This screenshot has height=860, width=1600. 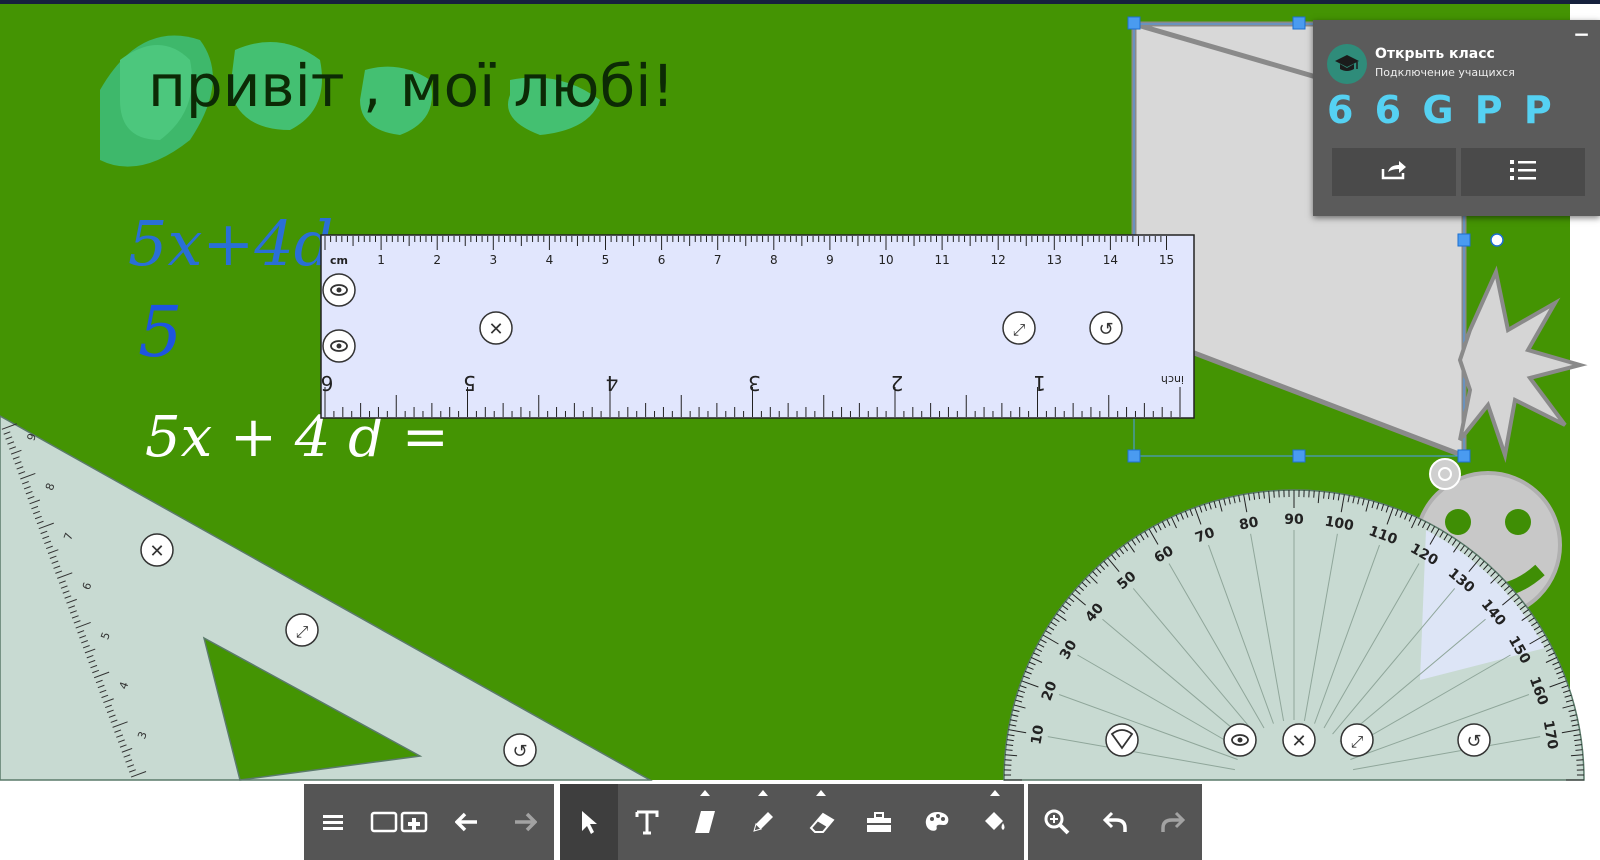 I want to click on toolbox-icon, so click(x=879, y=822).